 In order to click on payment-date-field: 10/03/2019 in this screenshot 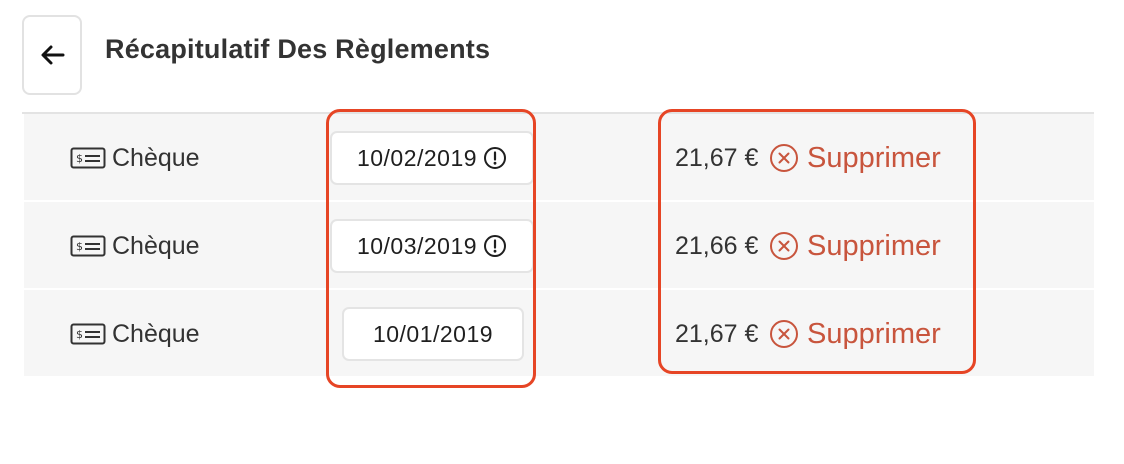, I will do `click(432, 246)`.